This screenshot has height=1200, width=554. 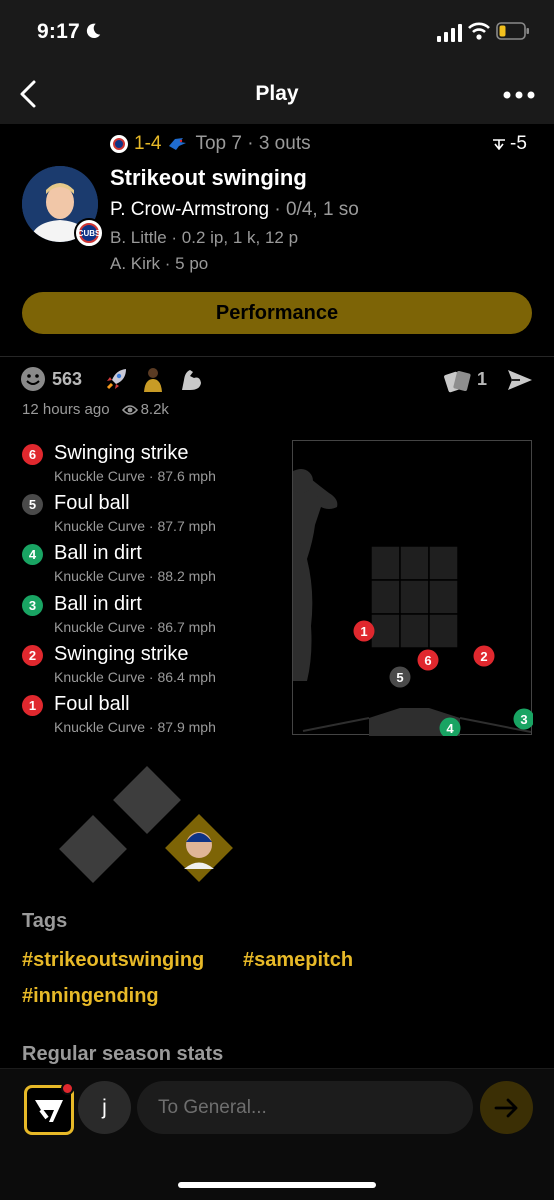 I want to click on pitch-detail: Knuckle Curve · 88.2 mph, so click(x=135, y=576).